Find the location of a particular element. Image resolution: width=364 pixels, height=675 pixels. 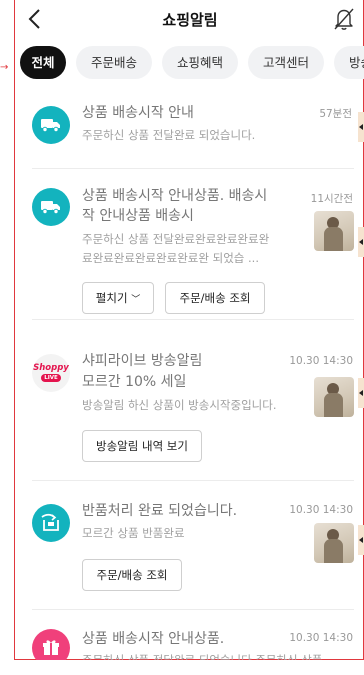

expand-label: 펼치기 is located at coordinates (111, 298).